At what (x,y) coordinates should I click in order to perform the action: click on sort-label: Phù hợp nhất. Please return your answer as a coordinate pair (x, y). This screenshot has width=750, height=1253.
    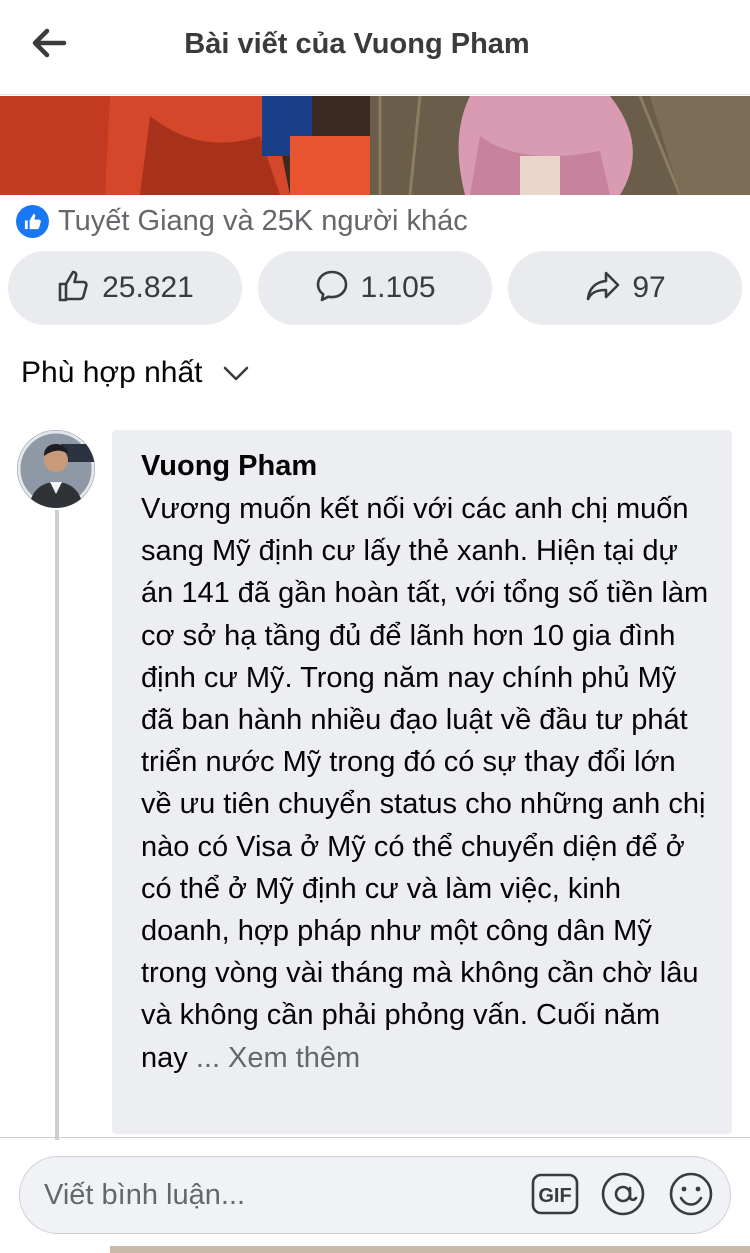
    Looking at the image, I should click on (112, 372).